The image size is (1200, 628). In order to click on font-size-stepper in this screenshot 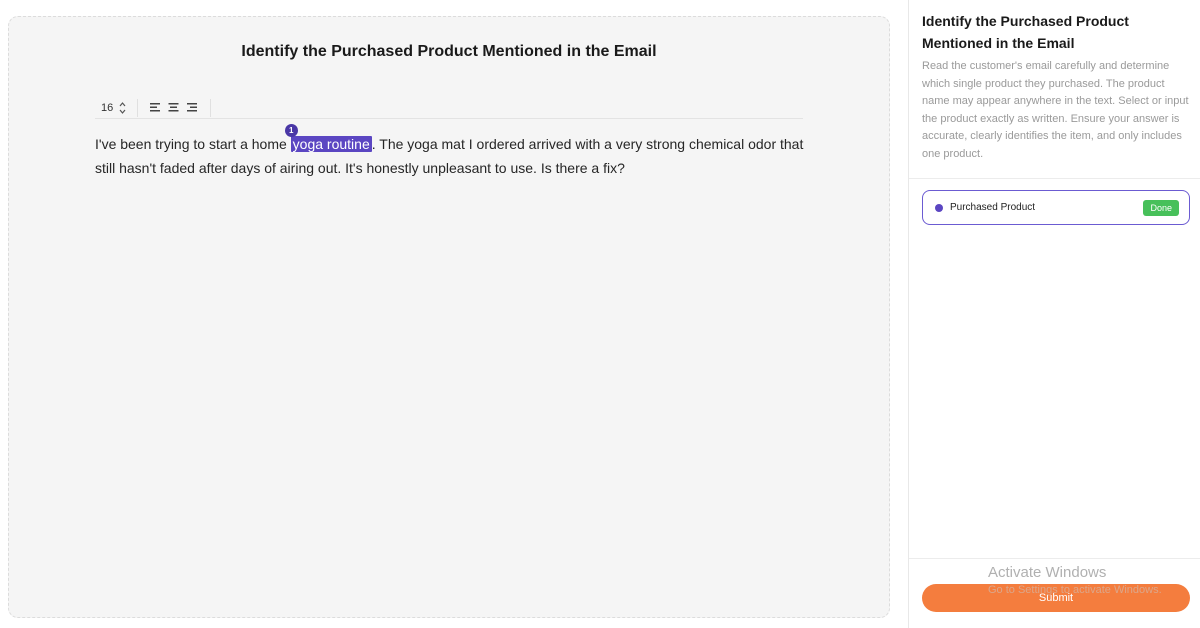, I will do `click(122, 108)`.